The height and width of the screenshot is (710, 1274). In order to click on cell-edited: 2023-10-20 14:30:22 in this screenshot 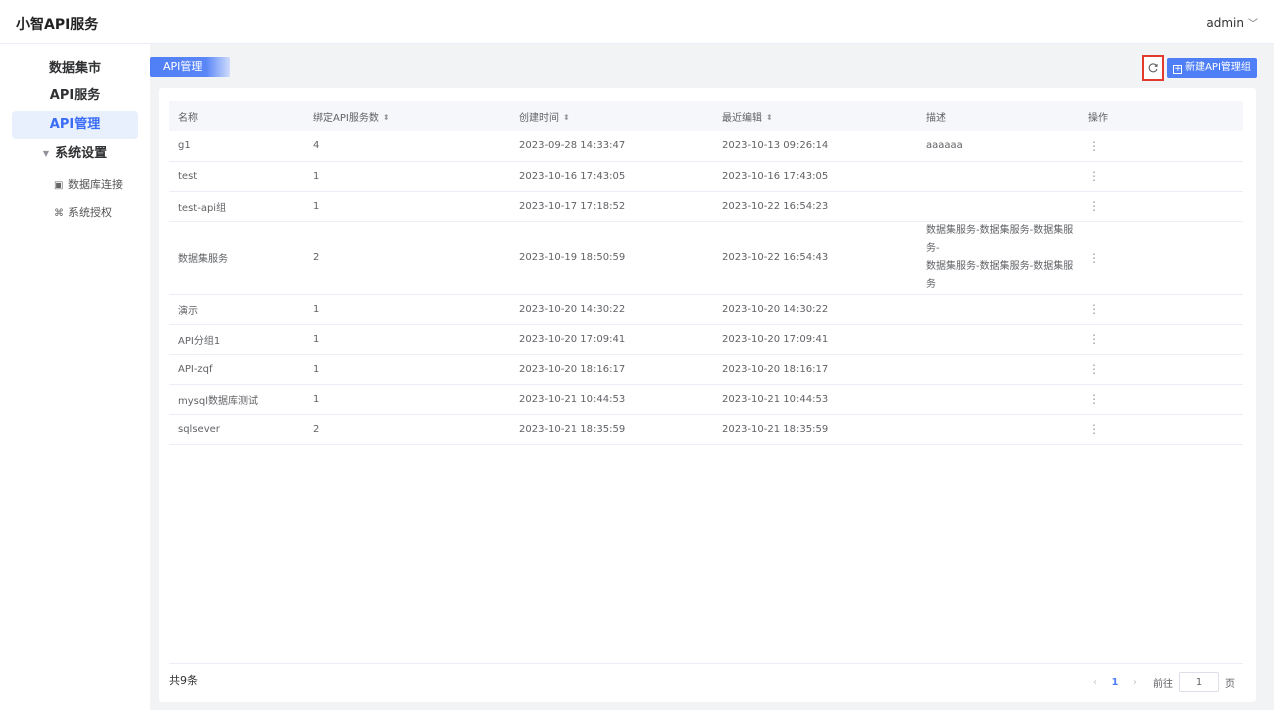, I will do `click(815, 309)`.